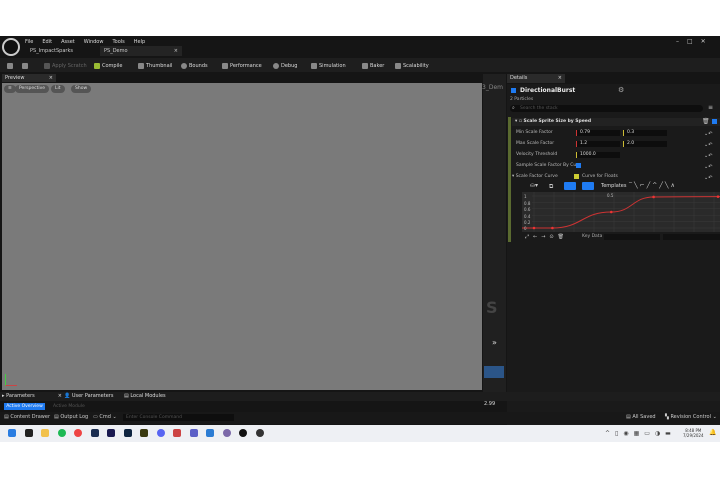 This screenshot has width=720, height=480. What do you see at coordinates (513, 90) in the screenshot?
I see `emitter-enabled-checkbox` at bounding box center [513, 90].